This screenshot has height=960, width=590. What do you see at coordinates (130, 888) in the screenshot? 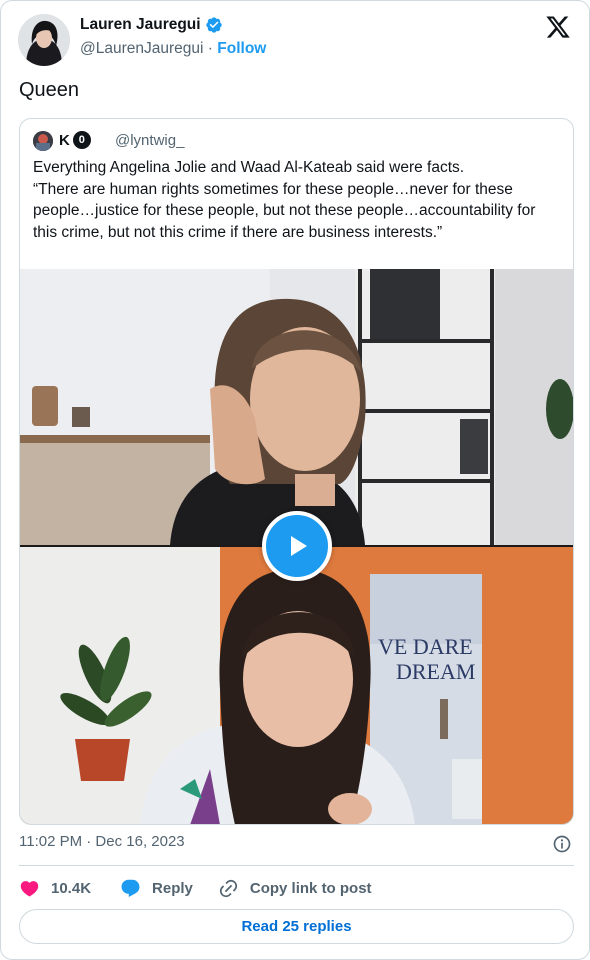
I see `reply-bubble-icon` at bounding box center [130, 888].